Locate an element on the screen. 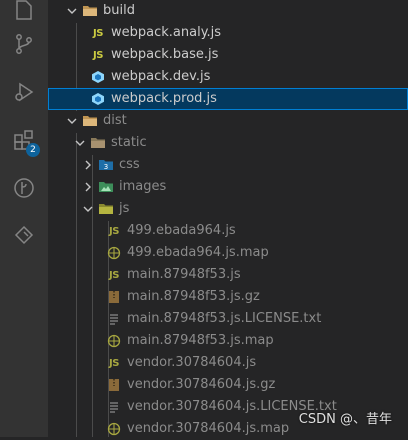 Image resolution: width=408 pixels, height=440 pixels. file-label: 499.ebada964.js.map is located at coordinates (198, 252).